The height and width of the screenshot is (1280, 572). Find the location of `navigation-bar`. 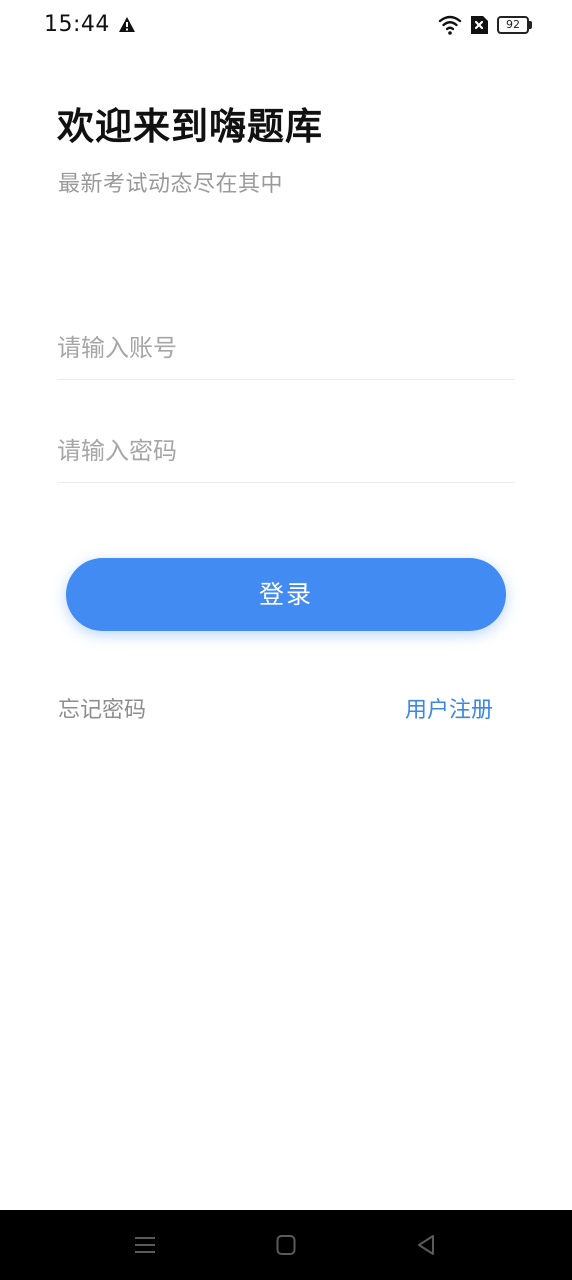

navigation-bar is located at coordinates (286, 1245).